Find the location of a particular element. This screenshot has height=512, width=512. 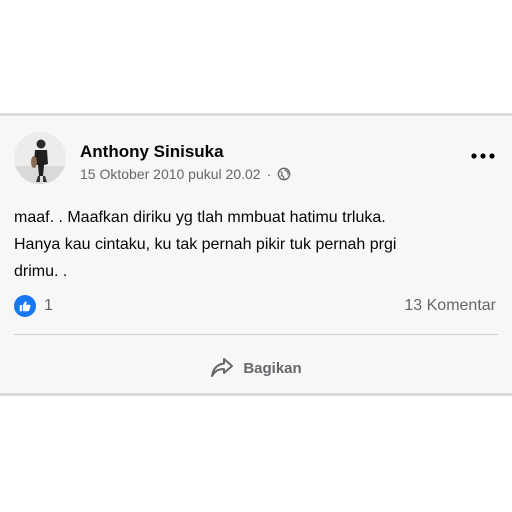

share-label: Bagikan is located at coordinates (272, 368).